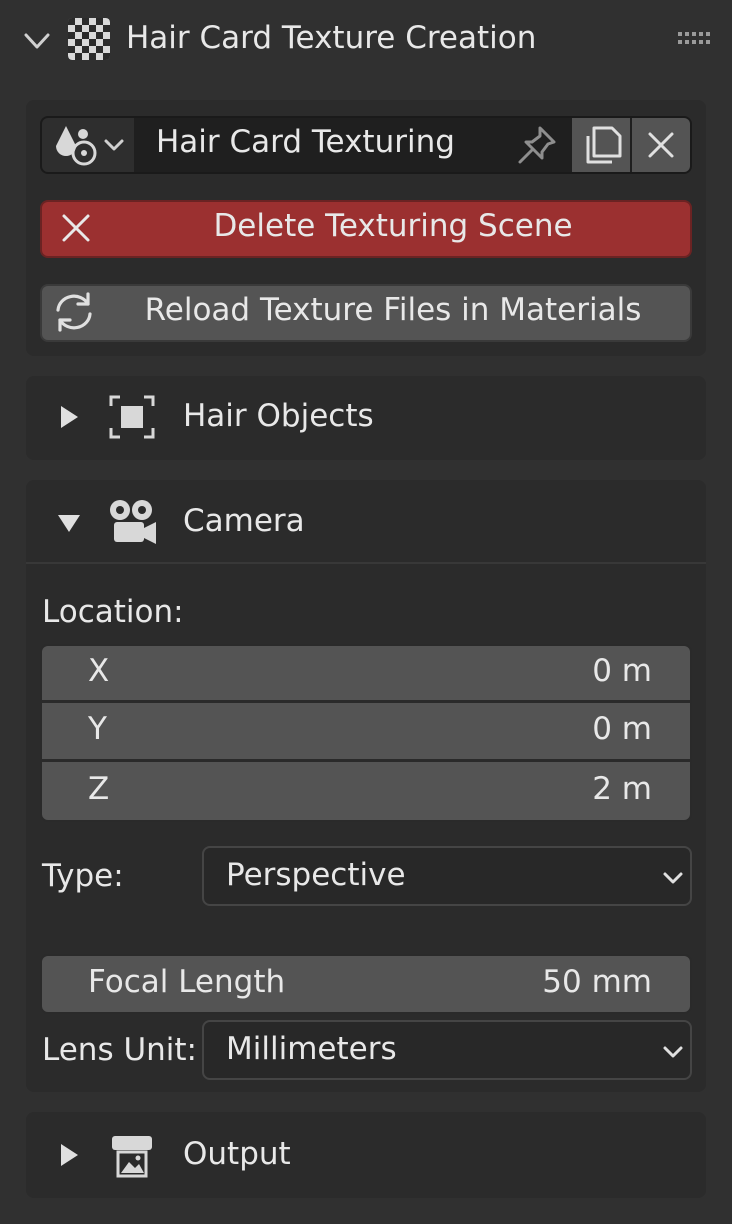 The width and height of the screenshot is (732, 1224). Describe the element at coordinates (69, 523) in the screenshot. I see `collapse-arrow-icon` at that location.